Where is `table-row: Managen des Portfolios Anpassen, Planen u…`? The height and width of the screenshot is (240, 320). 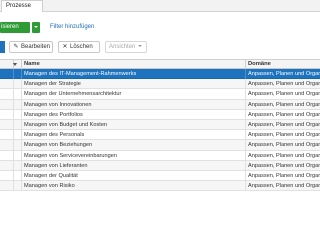 table-row: Managen des Portfolios Anpassen, Planen u… is located at coordinates (160, 114).